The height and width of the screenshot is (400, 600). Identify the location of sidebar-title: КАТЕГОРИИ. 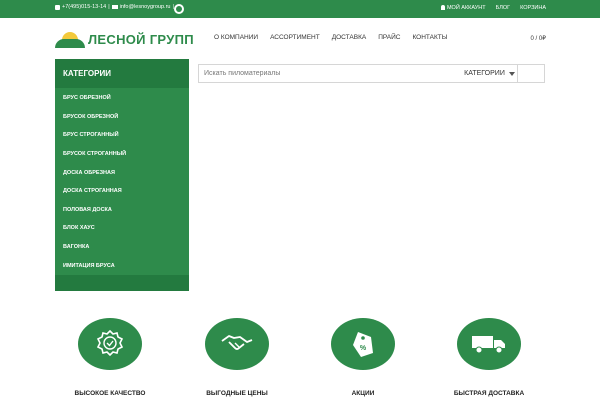
(122, 73).